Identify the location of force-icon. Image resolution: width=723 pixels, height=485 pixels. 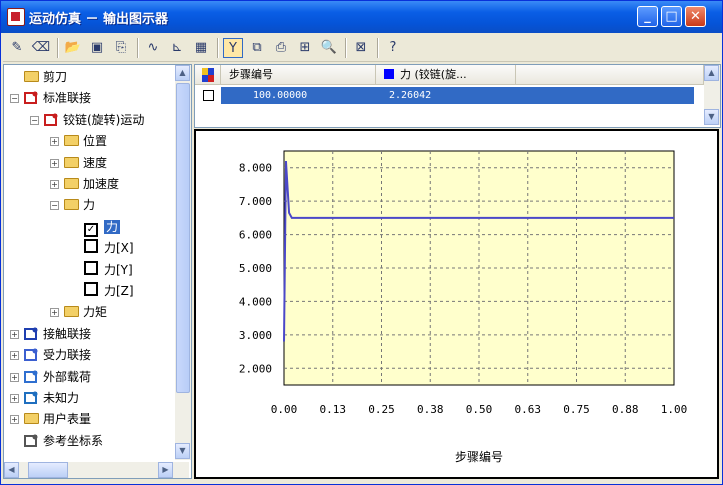
(31, 354).